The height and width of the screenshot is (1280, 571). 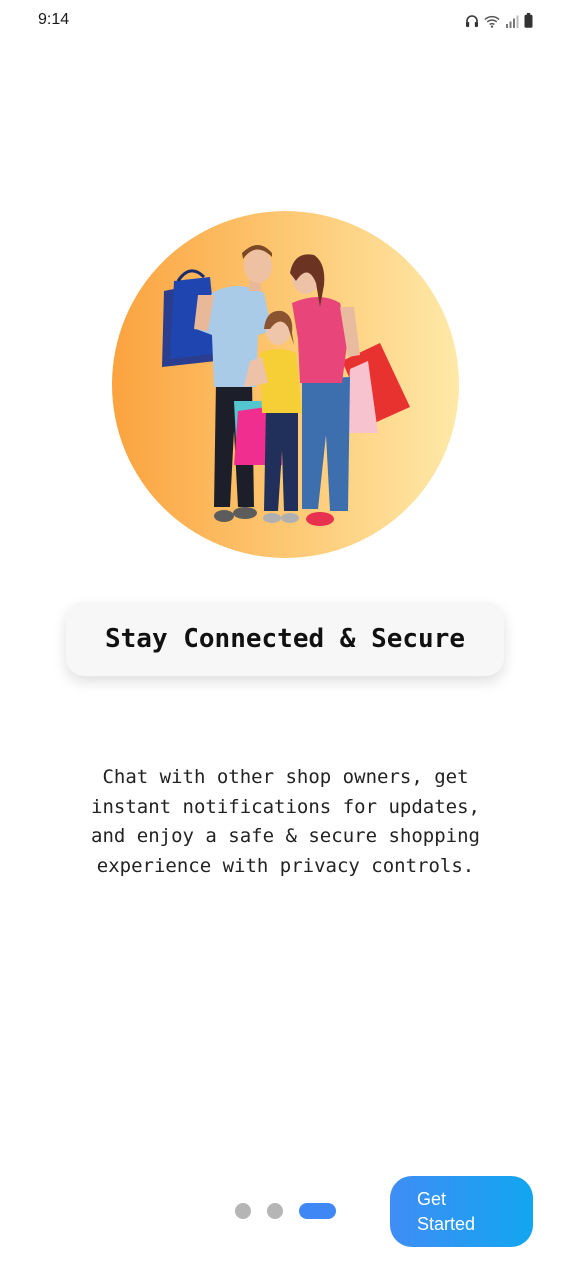 I want to click on title-card: Stay Connected & Secure, so click(x=285, y=639).